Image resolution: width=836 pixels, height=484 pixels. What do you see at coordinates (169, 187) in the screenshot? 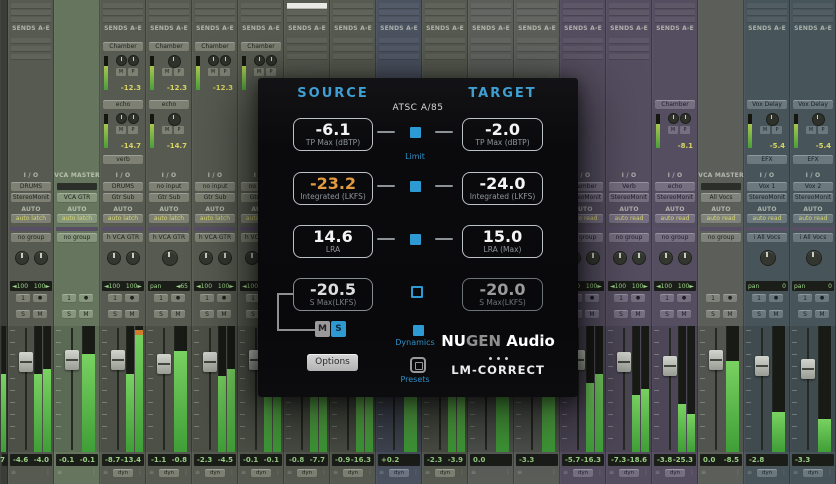
I see `input-button: no input` at bounding box center [169, 187].